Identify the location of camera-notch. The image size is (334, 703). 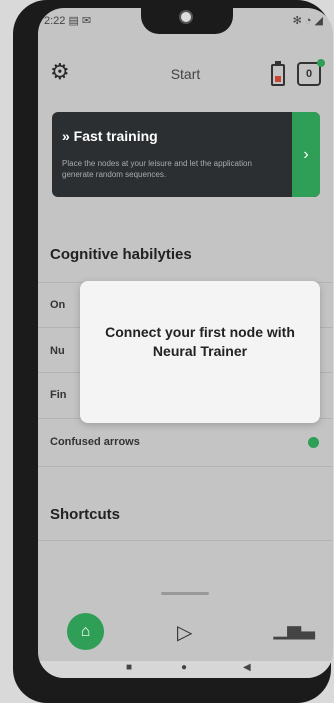
(187, 21).